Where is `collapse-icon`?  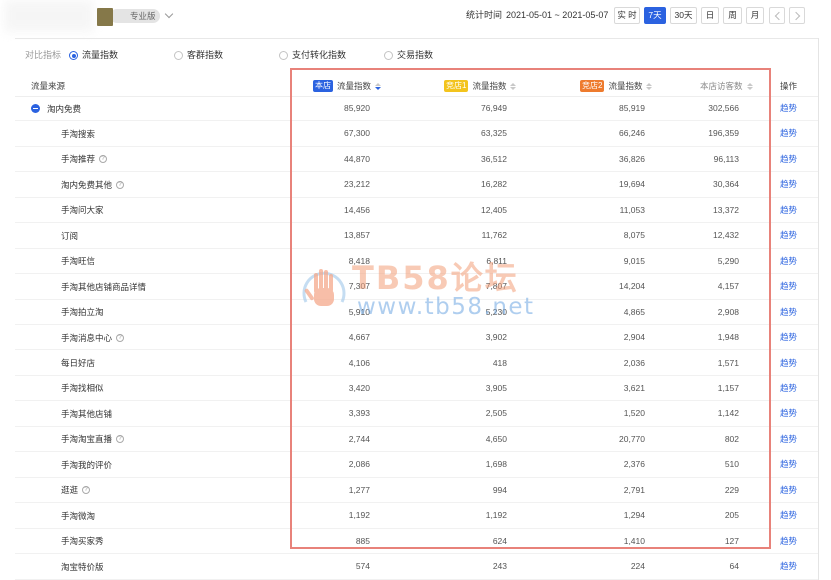
collapse-icon is located at coordinates (35, 108).